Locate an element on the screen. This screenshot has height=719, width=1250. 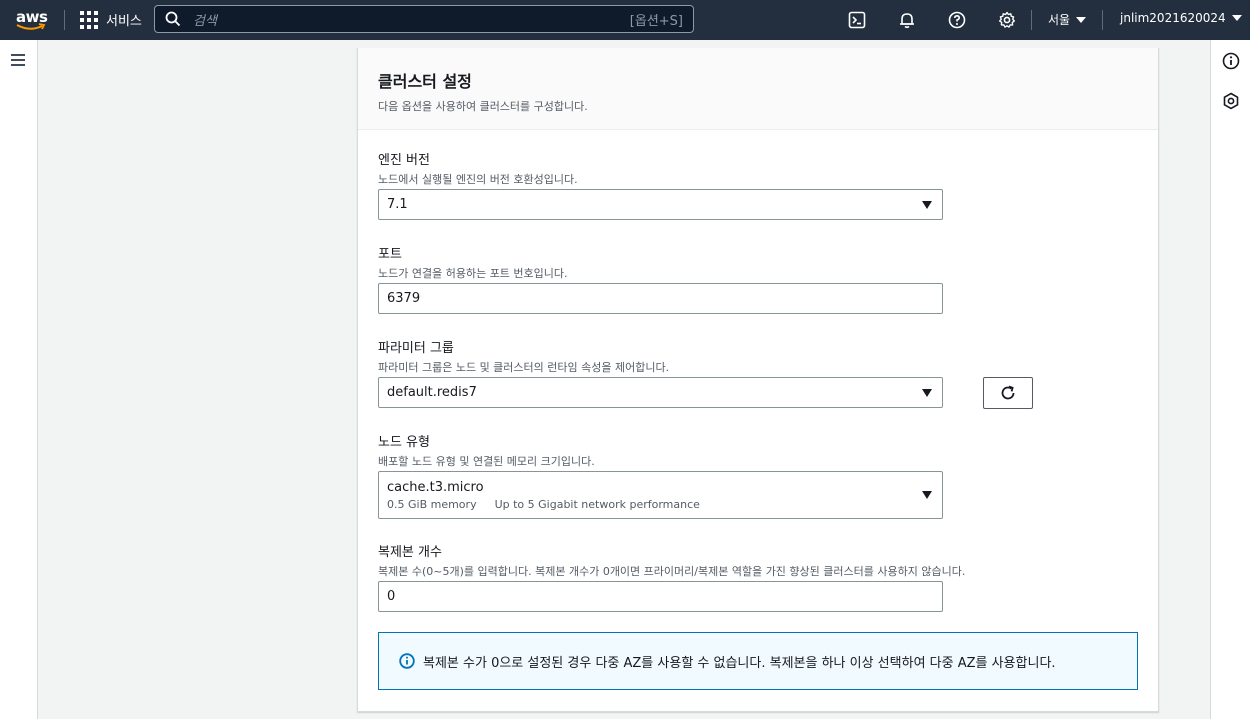
account-menu: jnlim2021620024 is located at coordinates (1181, 18).